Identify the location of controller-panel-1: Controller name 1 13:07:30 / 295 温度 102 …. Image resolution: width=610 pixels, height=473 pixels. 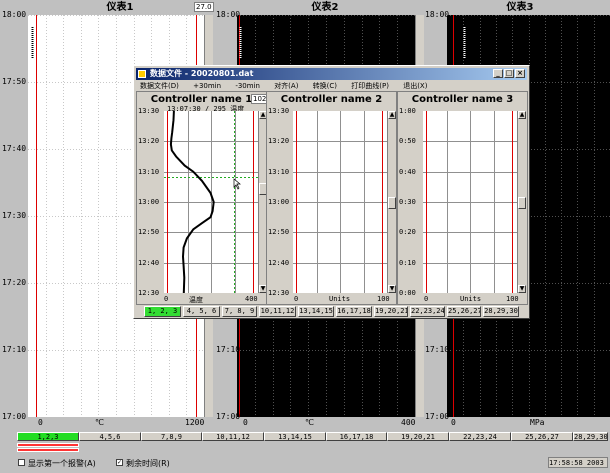
(202, 198).